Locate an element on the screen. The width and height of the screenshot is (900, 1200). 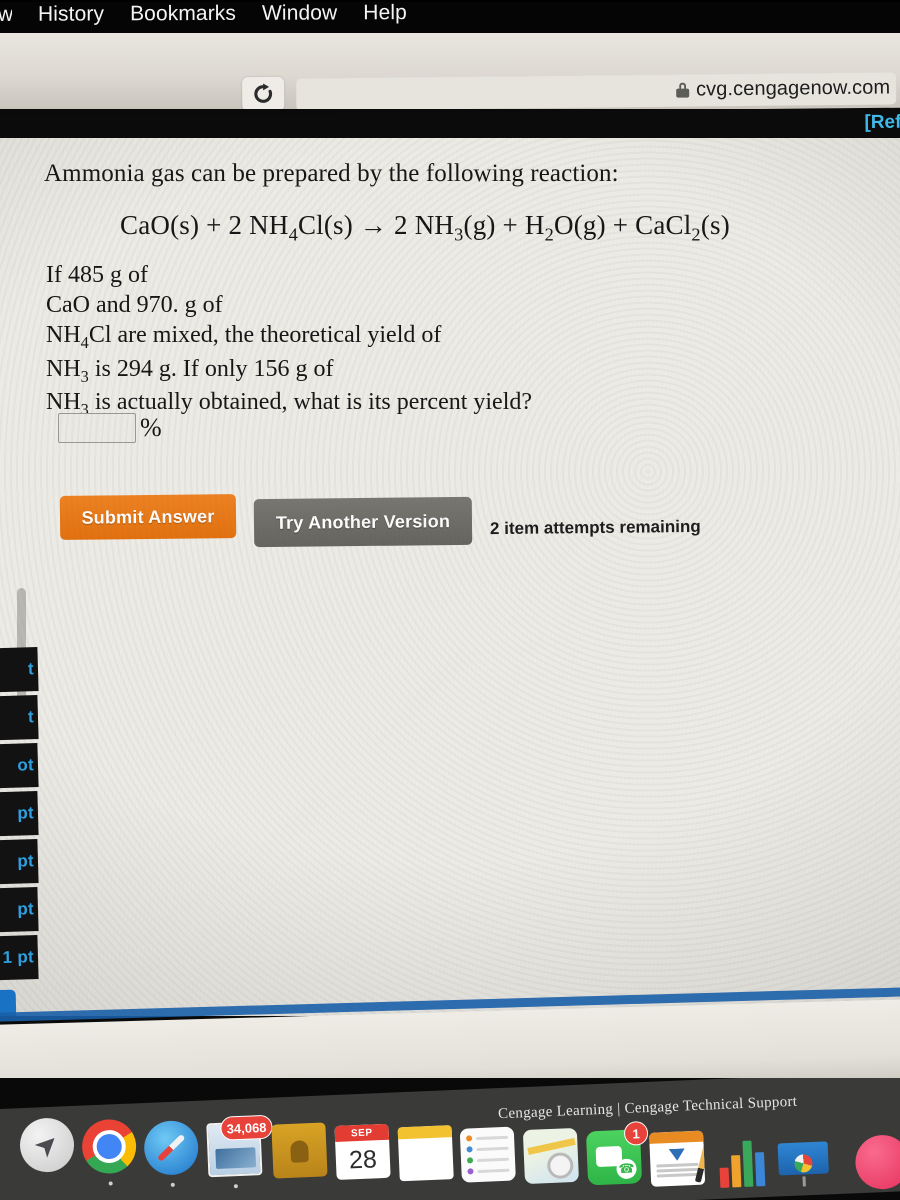
calendar-icon: SEP 28 is located at coordinates (362, 1151).